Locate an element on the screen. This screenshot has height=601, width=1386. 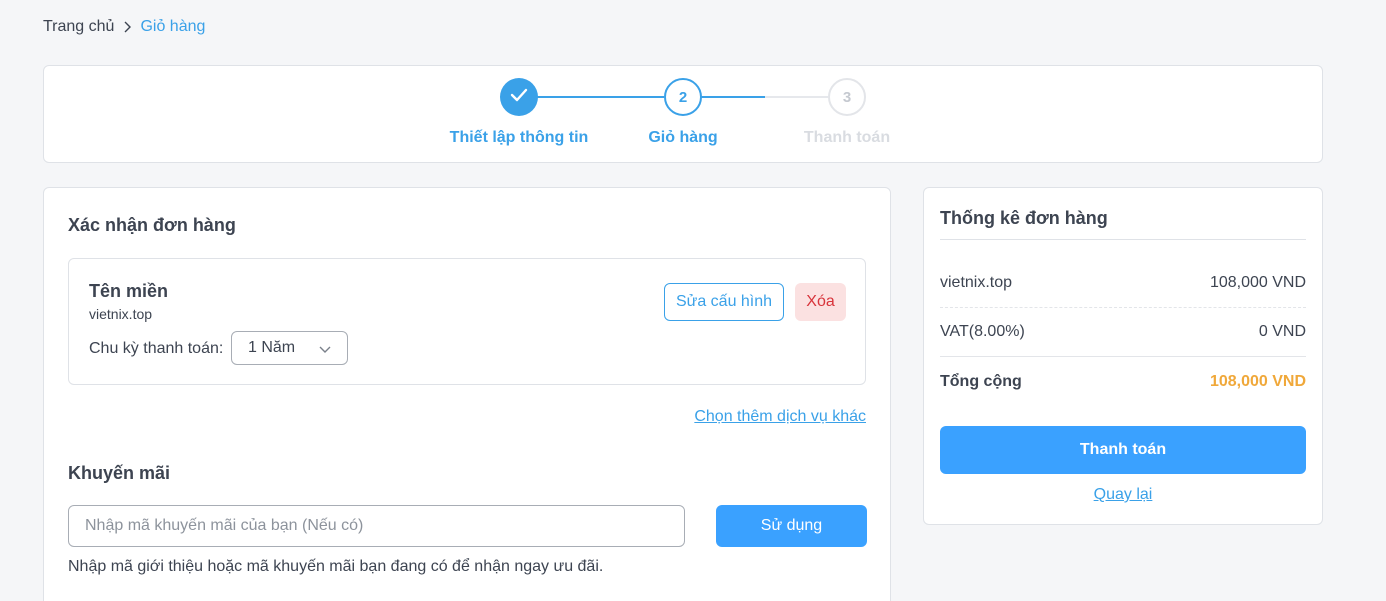
breadcrumb-current: Giỏ hàng is located at coordinates (173, 26).